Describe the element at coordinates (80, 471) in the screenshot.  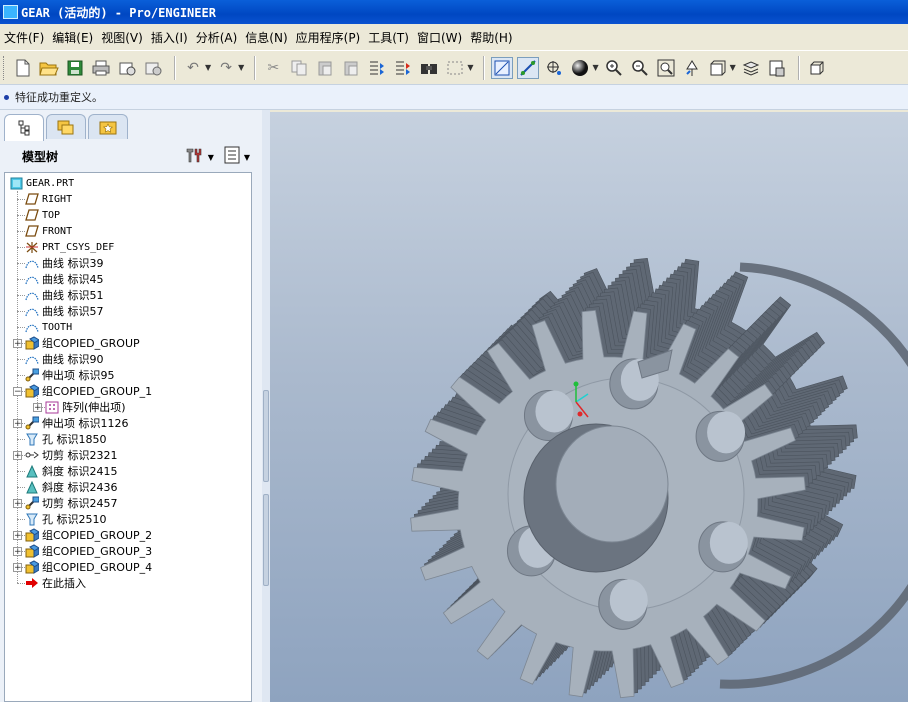
I see `tree-node-label: 斜度 标识2415` at that location.